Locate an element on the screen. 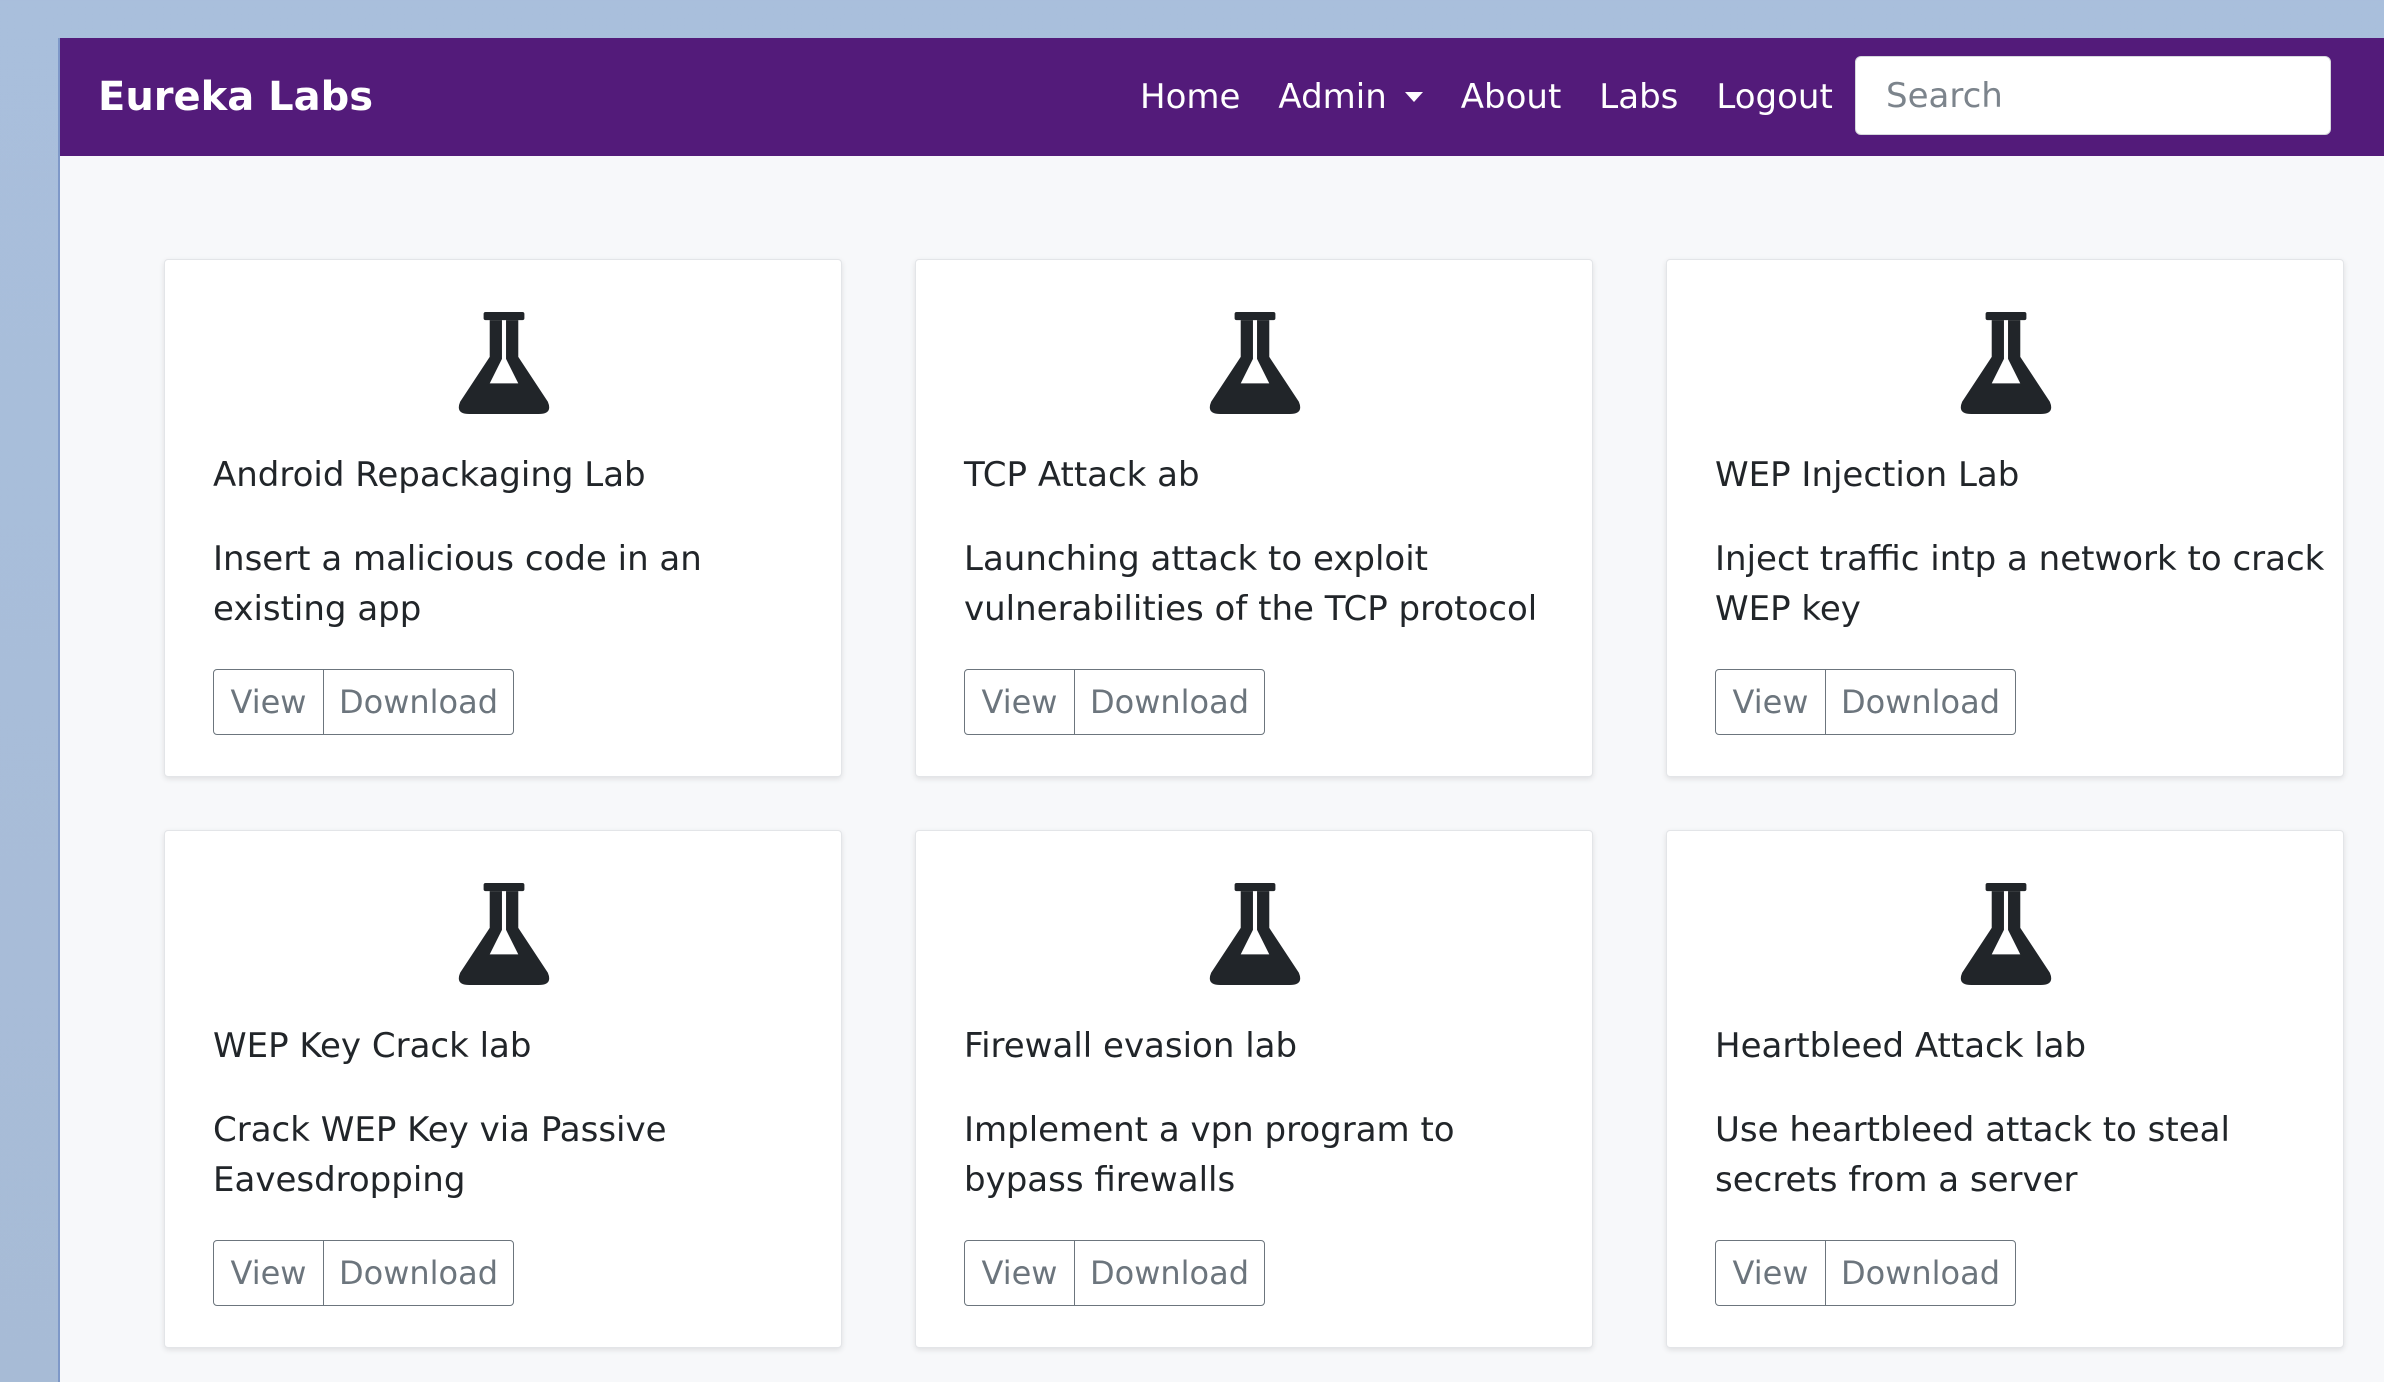  nav-admin-dropdown: Admin is located at coordinates (1350, 97).